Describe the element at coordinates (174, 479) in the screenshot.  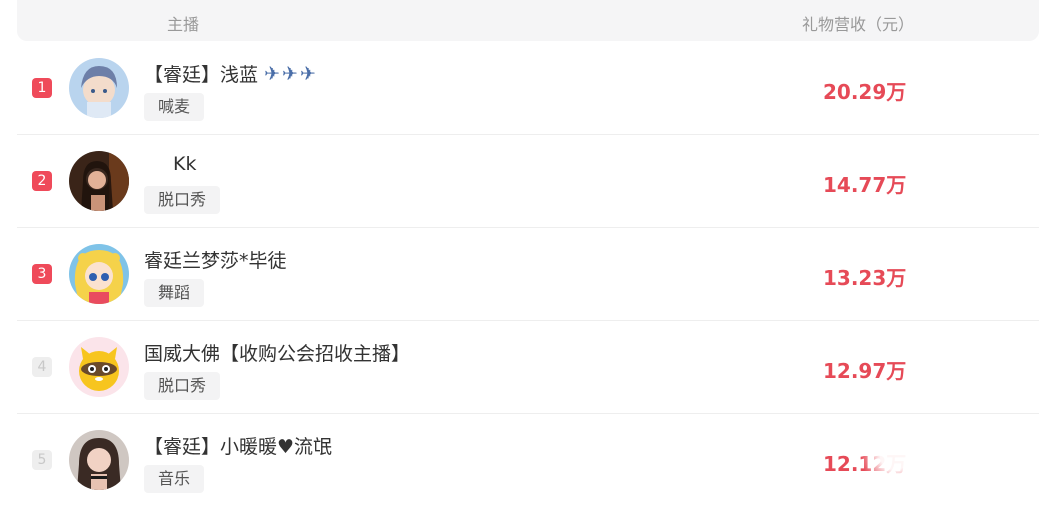
I see `category-tag: 音乐` at that location.